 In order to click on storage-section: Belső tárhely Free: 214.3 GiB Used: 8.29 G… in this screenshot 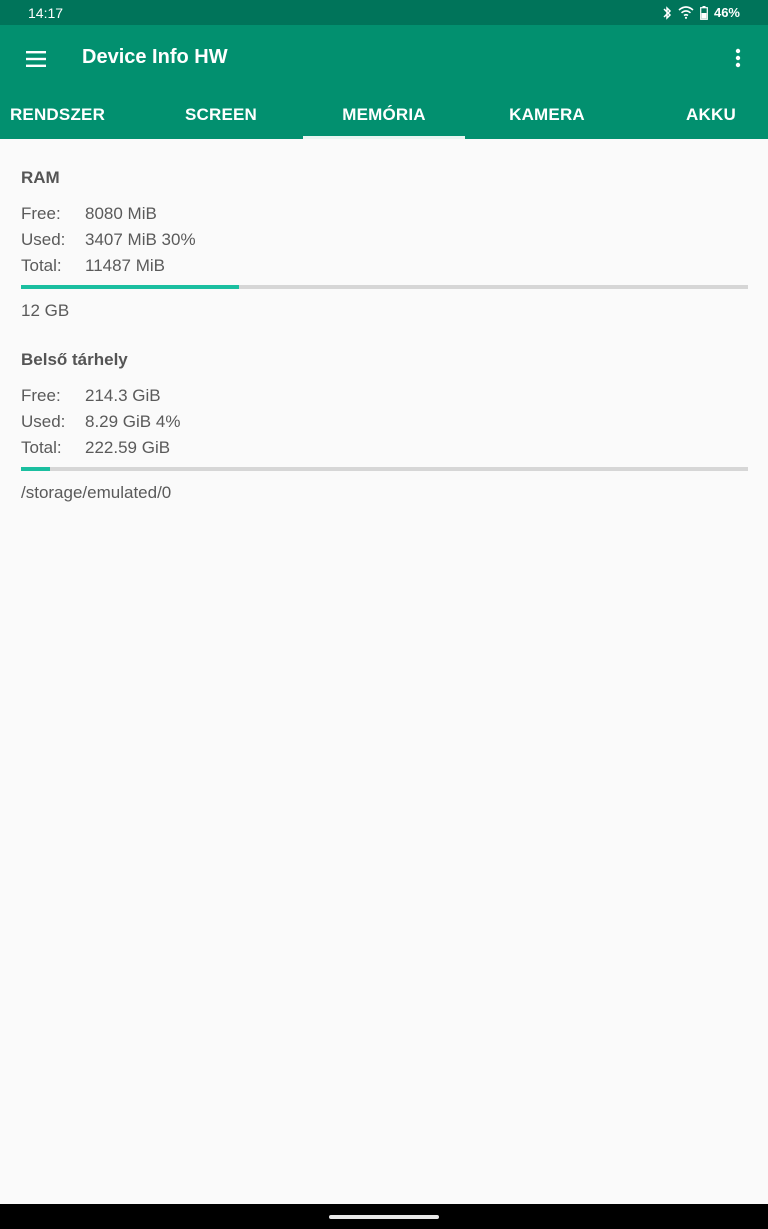, I will do `click(384, 412)`.